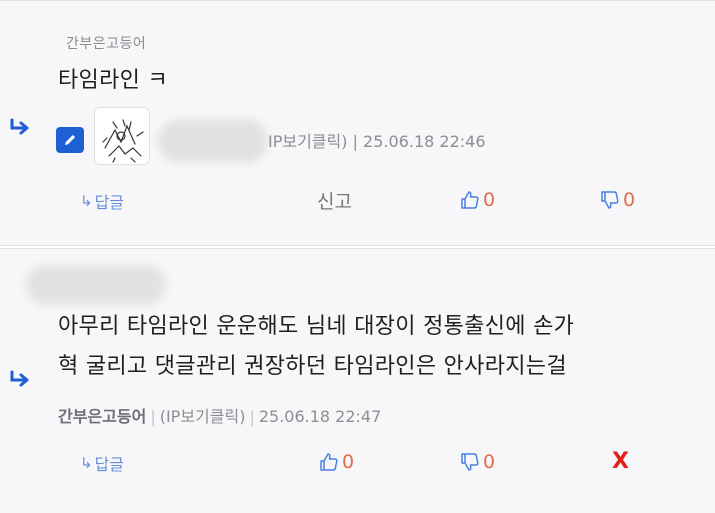 This screenshot has height=513, width=715. I want to click on avatar, so click(122, 136).